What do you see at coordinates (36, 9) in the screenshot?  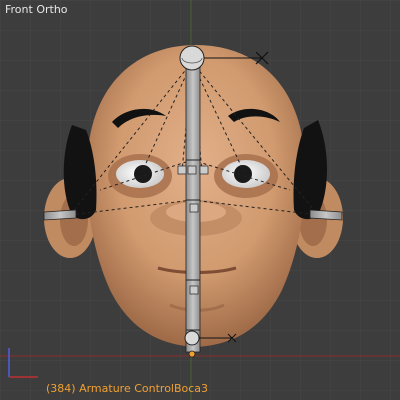 I see `view-label: Front Ortho` at bounding box center [36, 9].